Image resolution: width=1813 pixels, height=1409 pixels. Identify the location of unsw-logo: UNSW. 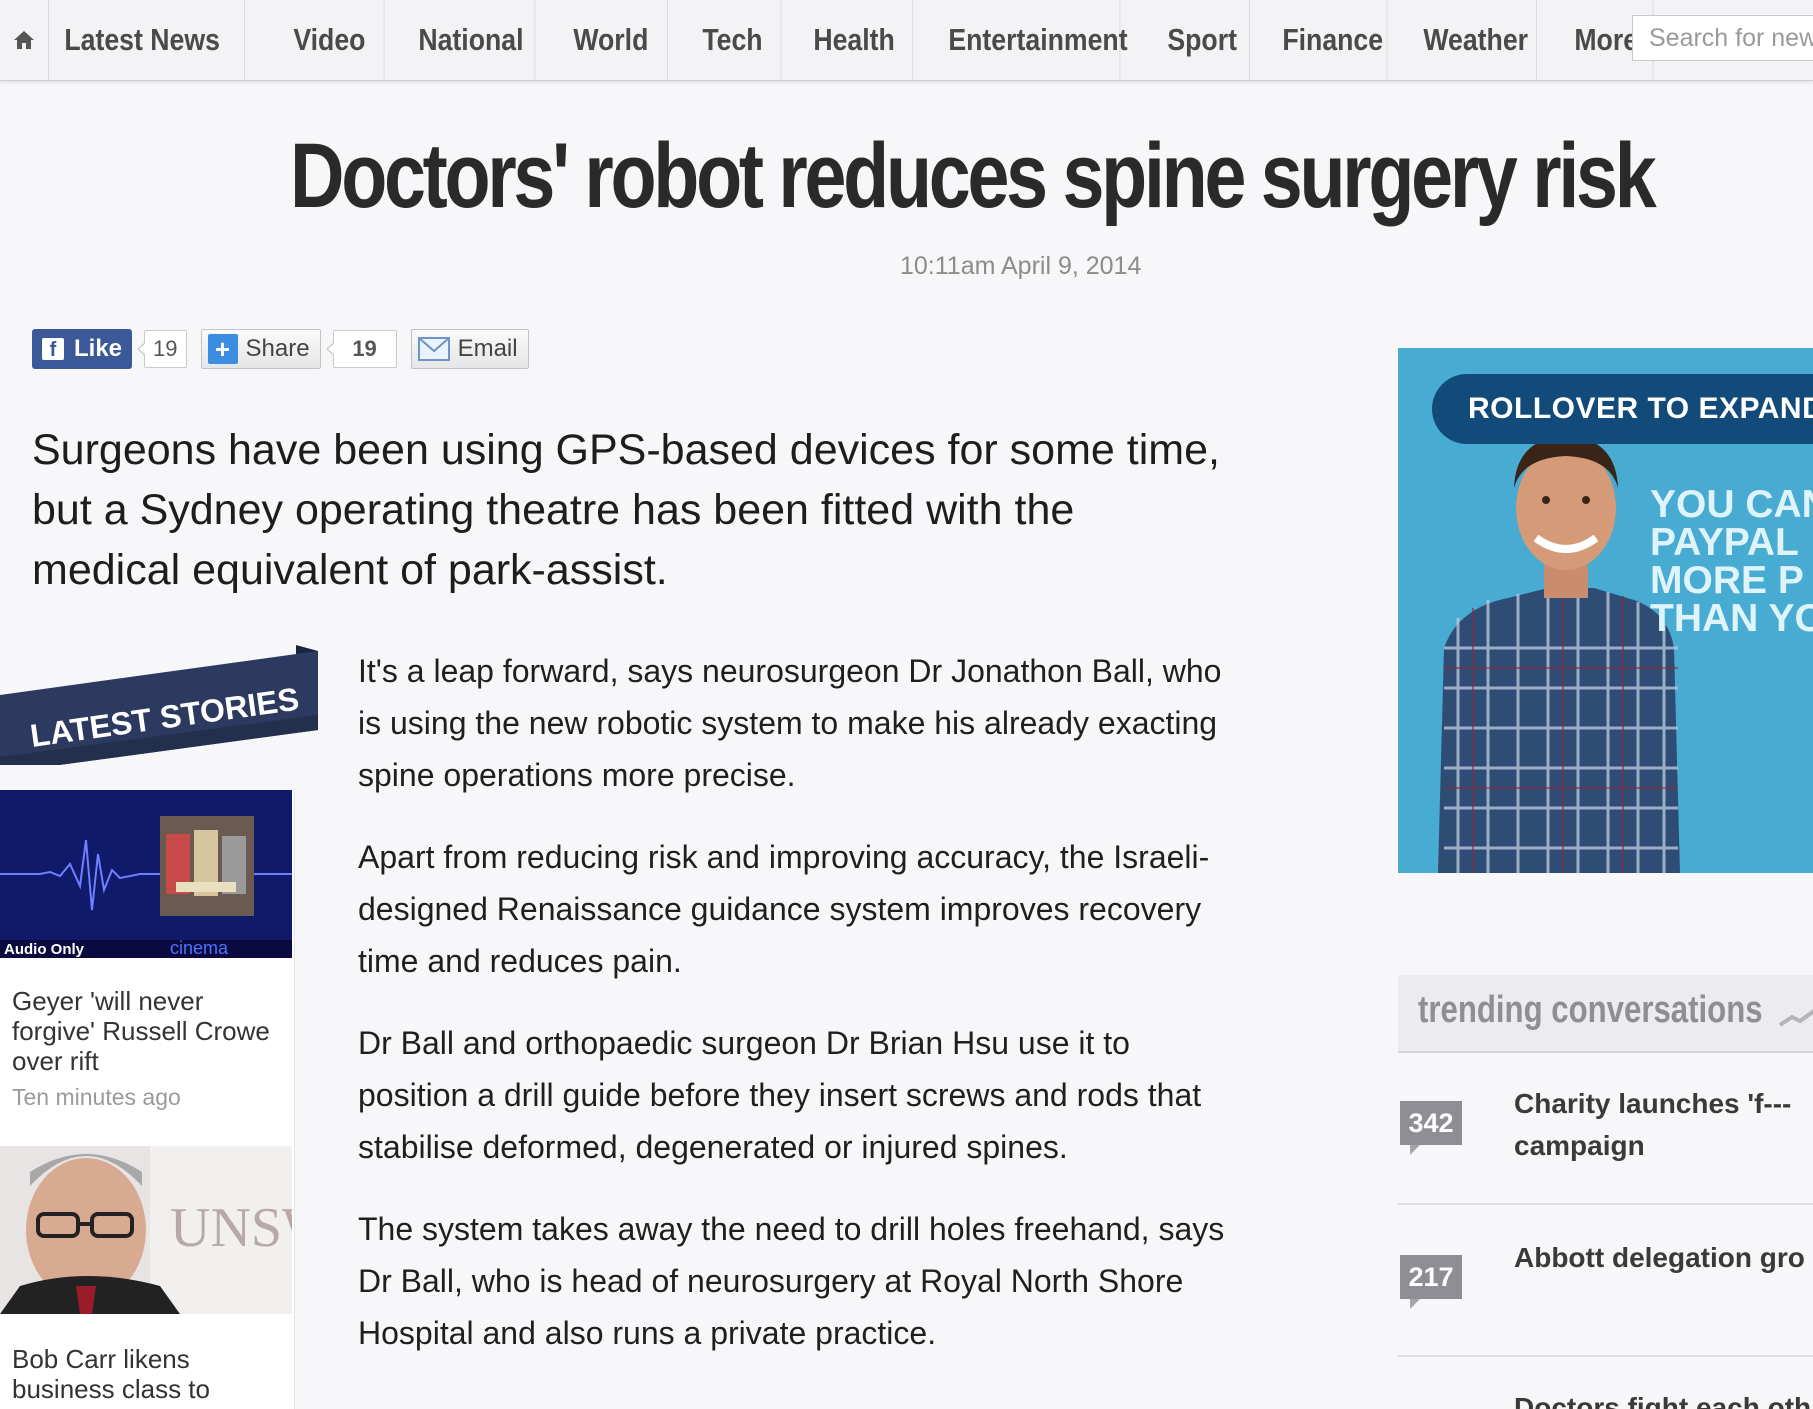
(231, 1228).